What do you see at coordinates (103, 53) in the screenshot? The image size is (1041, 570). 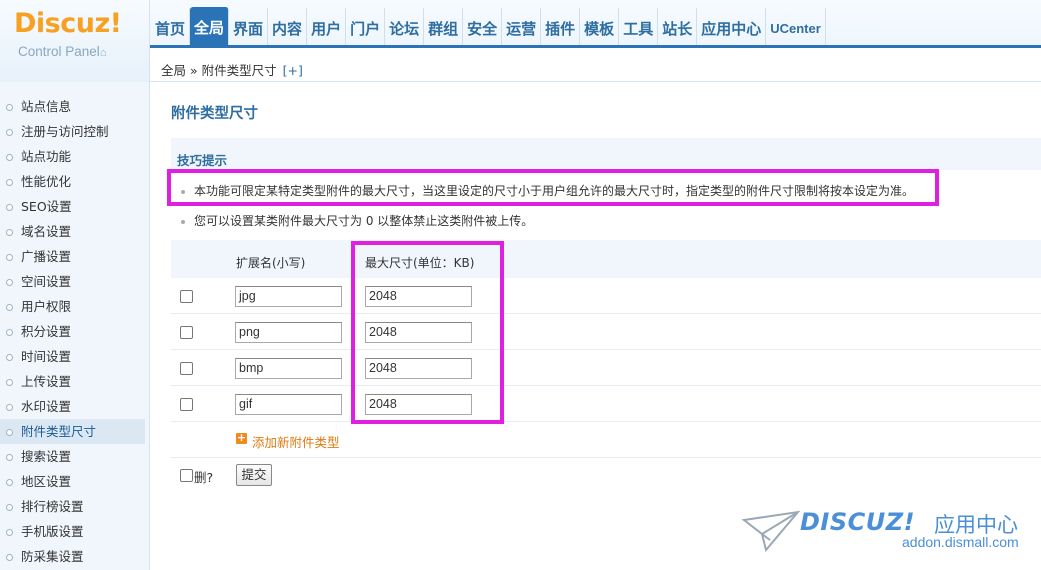 I see `home-icon: ⌂` at bounding box center [103, 53].